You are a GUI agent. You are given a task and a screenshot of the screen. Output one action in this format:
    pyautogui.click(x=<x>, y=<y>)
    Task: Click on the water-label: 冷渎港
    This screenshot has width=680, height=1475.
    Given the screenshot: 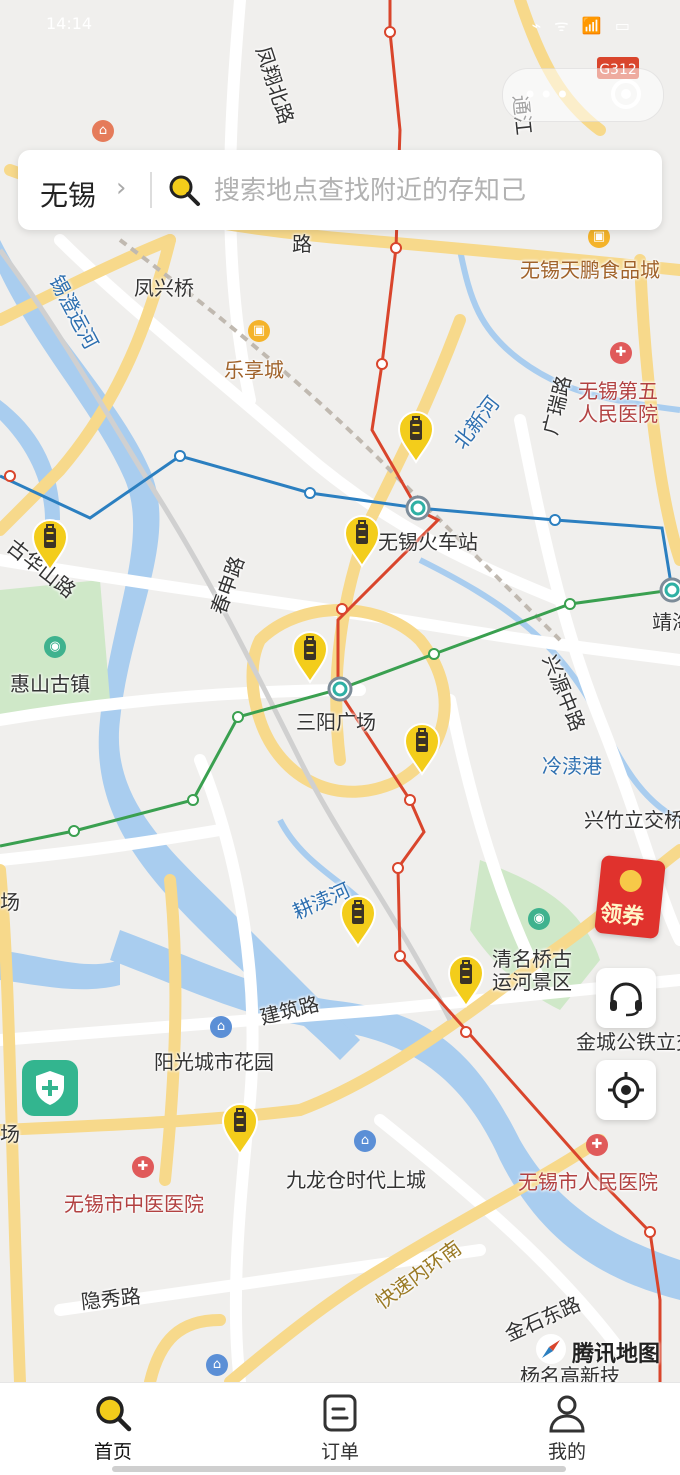 What is the action you would take?
    pyautogui.click(x=572, y=766)
    